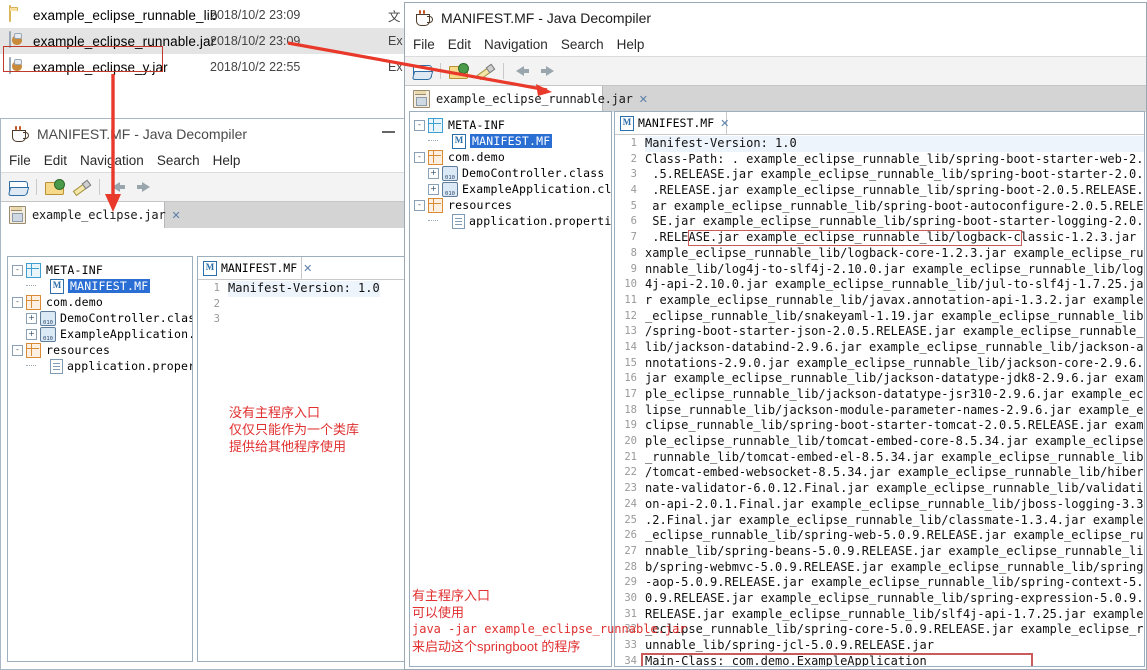 Image resolution: width=1147 pixels, height=670 pixels. I want to click on file-date: 2018/10/2 22:55, so click(255, 67).